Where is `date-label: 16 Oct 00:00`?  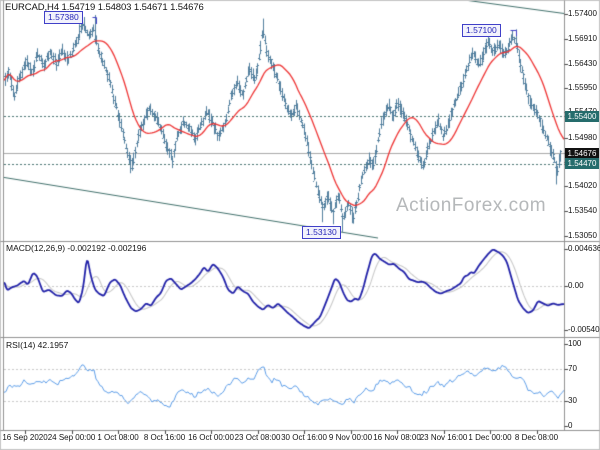
date-label: 16 Oct 00:00 is located at coordinates (211, 437).